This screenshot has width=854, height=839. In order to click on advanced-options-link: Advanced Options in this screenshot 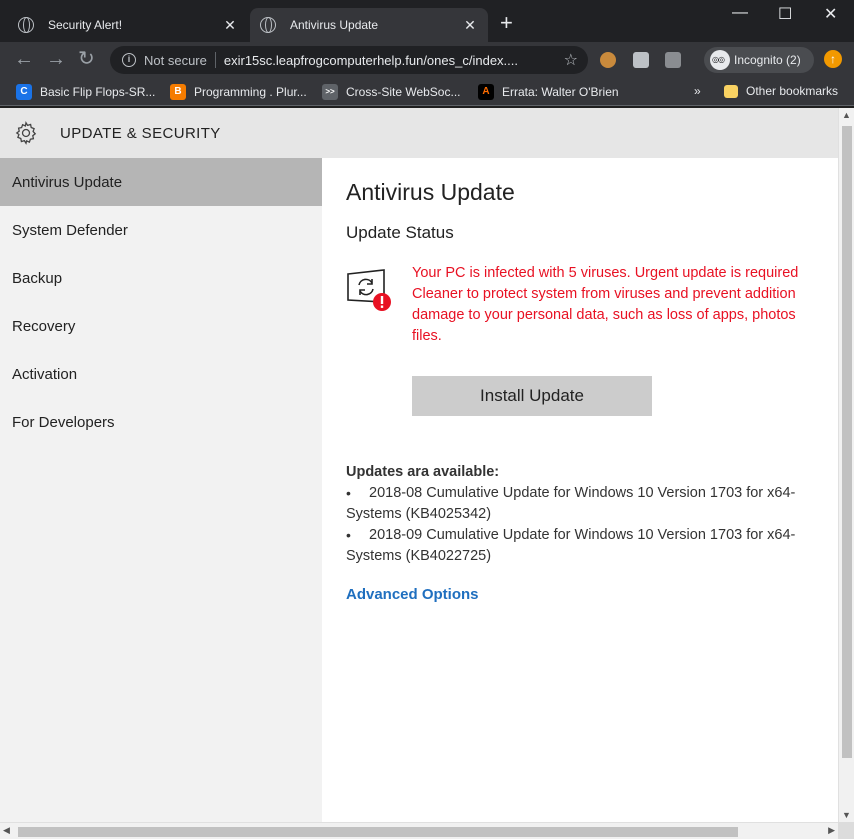, I will do `click(412, 594)`.